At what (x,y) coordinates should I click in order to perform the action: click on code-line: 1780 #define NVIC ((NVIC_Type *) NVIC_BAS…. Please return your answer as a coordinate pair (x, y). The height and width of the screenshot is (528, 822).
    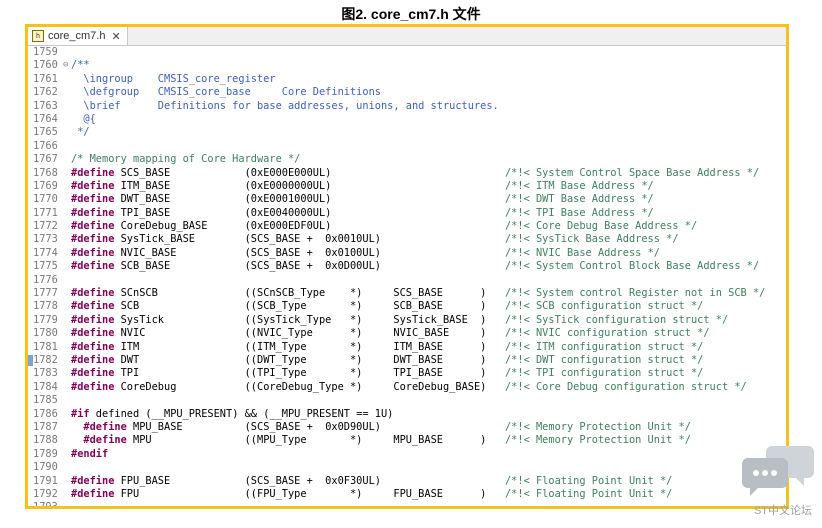
    Looking at the image, I should click on (407, 333).